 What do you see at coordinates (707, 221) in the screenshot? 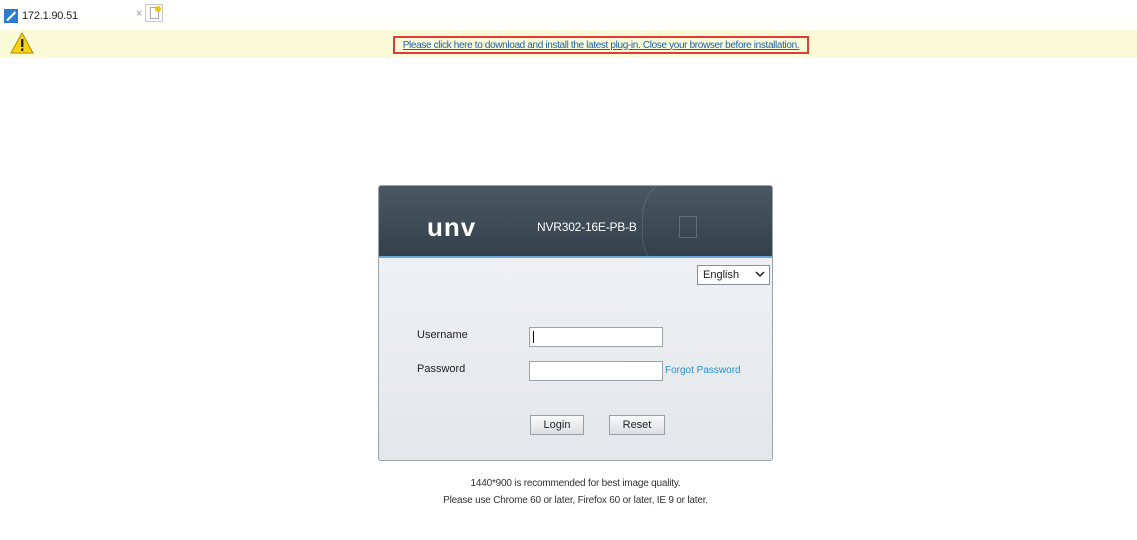
I see `header-decoration` at bounding box center [707, 221].